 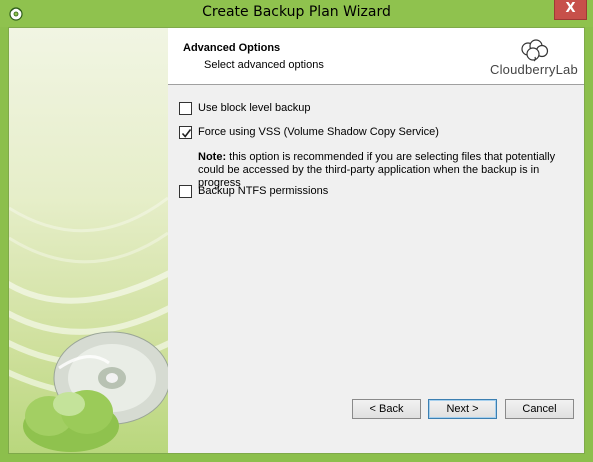 I want to click on block-level-backup-checkbox, so click(x=185, y=108).